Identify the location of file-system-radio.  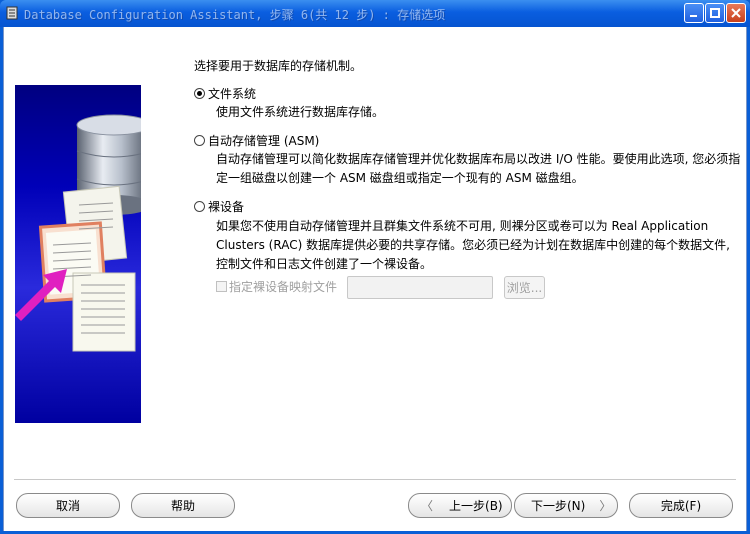
(199, 93).